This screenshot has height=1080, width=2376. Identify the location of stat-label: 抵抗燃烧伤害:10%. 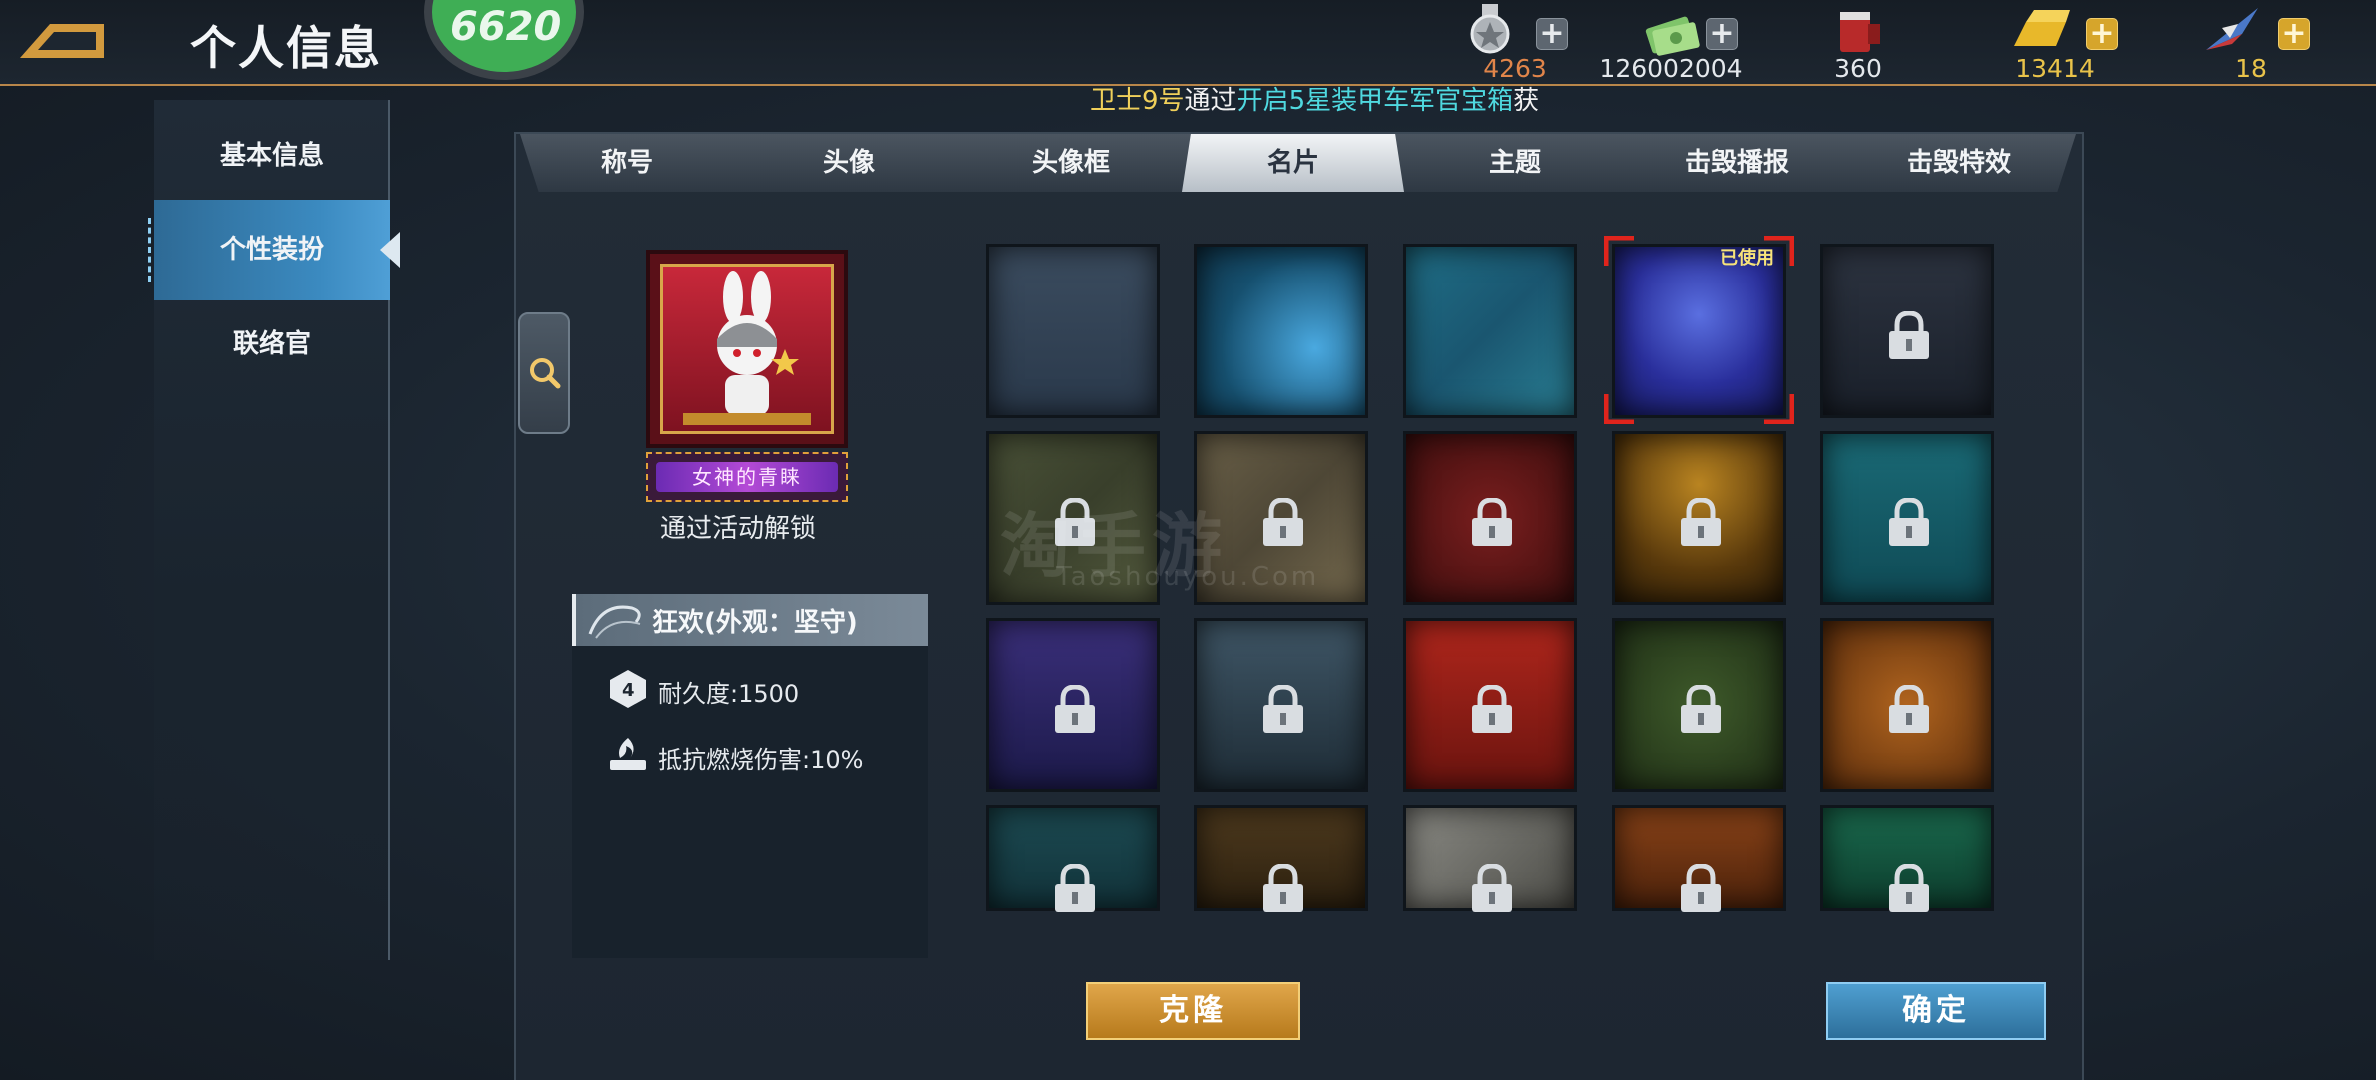
(761, 760).